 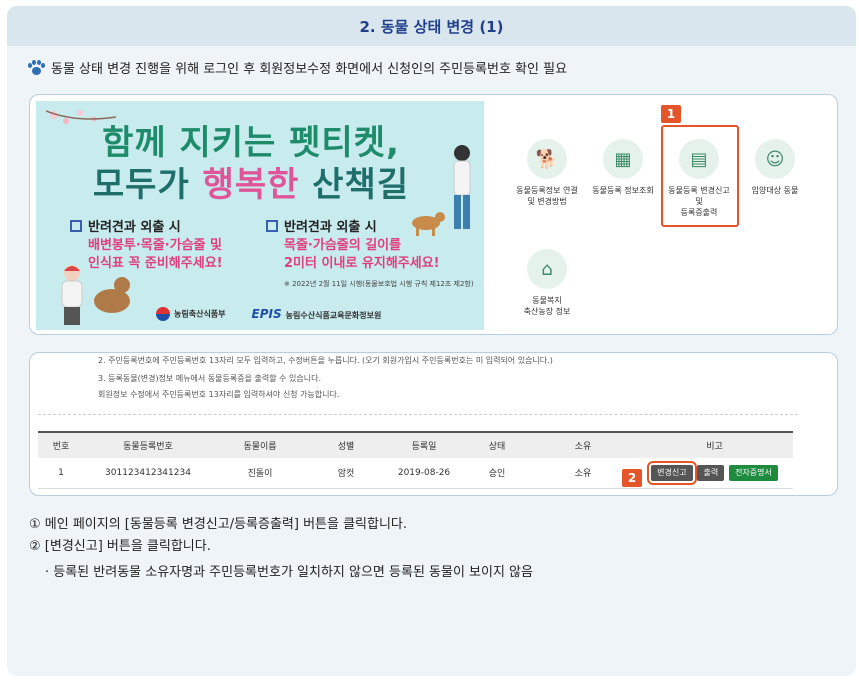 What do you see at coordinates (672, 472) in the screenshot?
I see `change-report-button: 변경신고` at bounding box center [672, 472].